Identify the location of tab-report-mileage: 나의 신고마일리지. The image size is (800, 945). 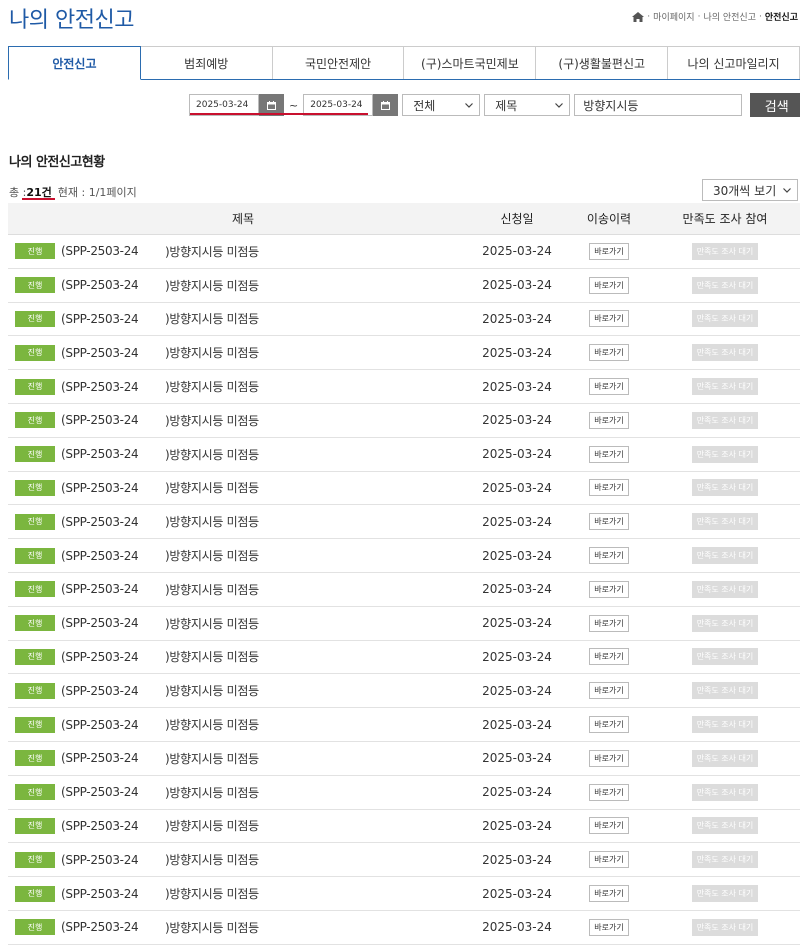
(734, 62).